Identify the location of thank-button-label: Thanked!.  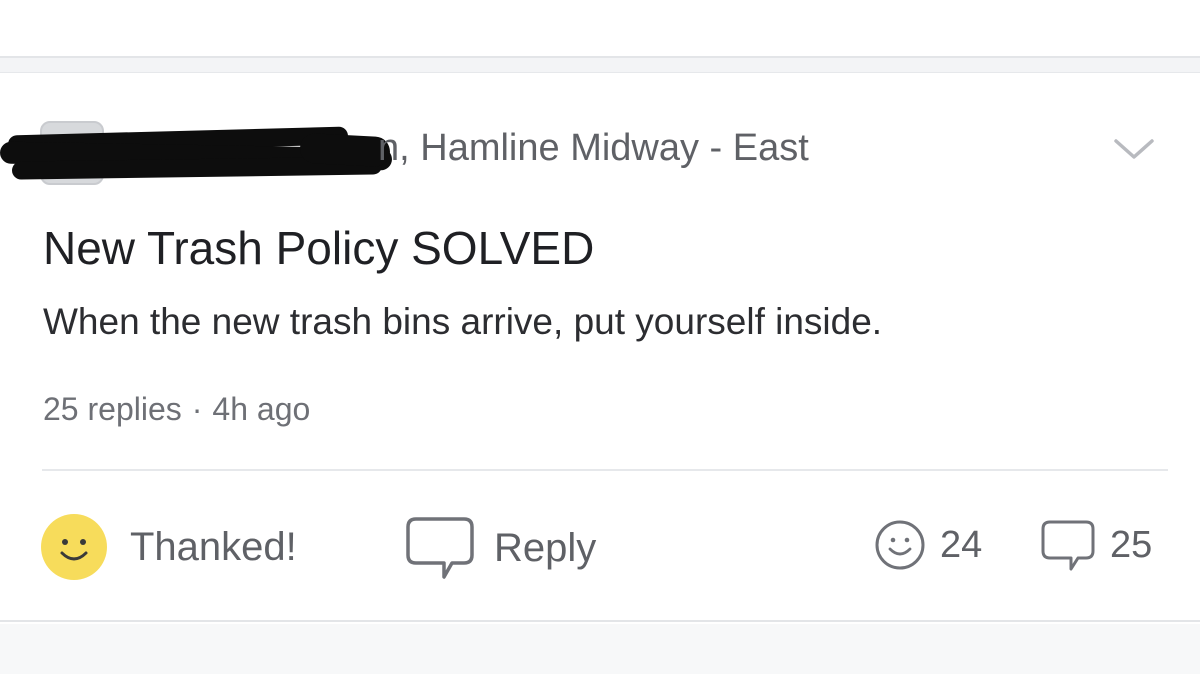
(213, 546).